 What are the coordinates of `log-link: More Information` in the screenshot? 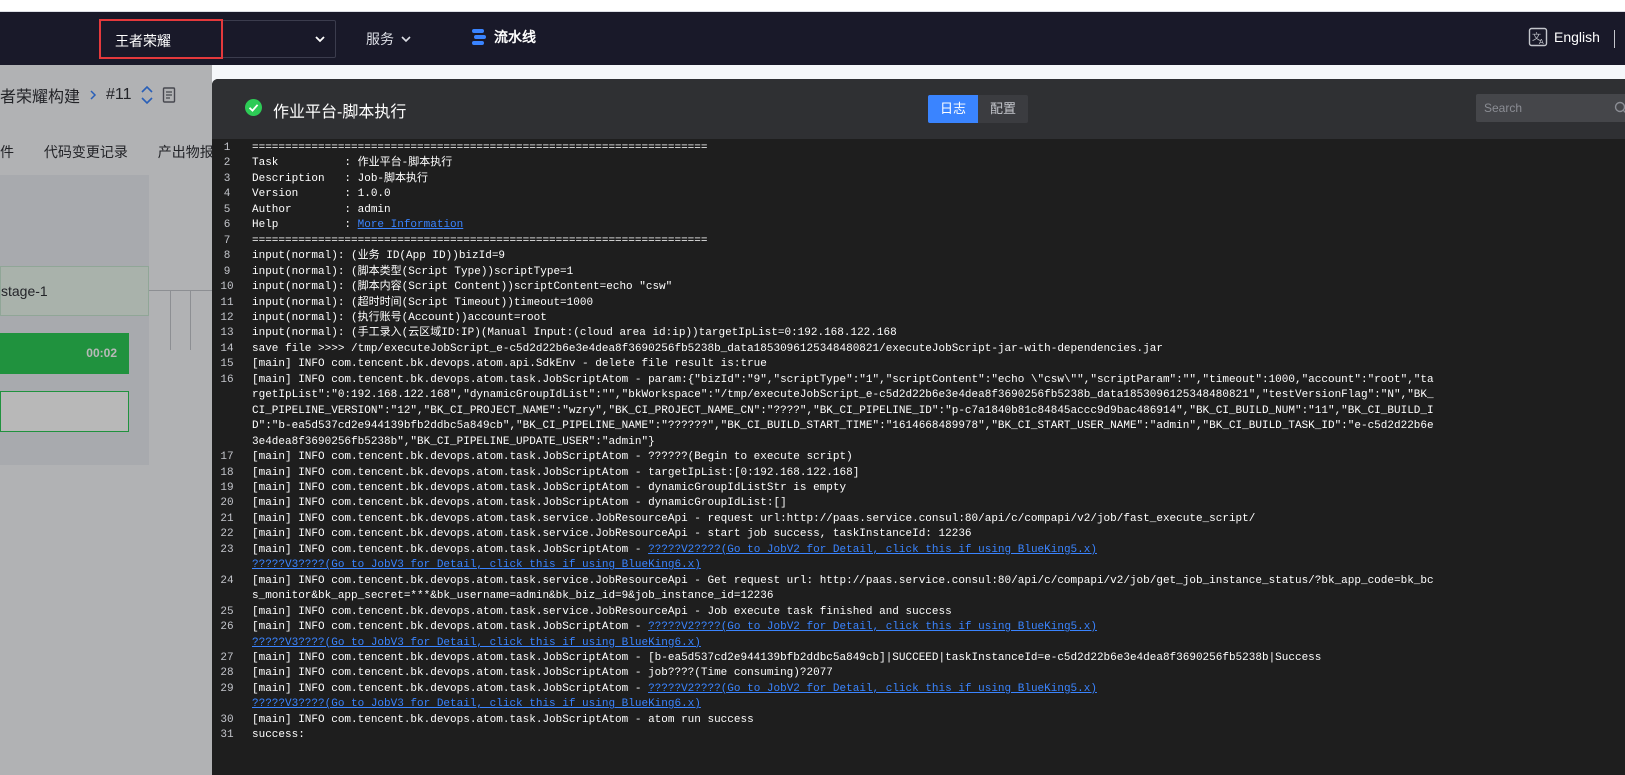 It's located at (411, 225).